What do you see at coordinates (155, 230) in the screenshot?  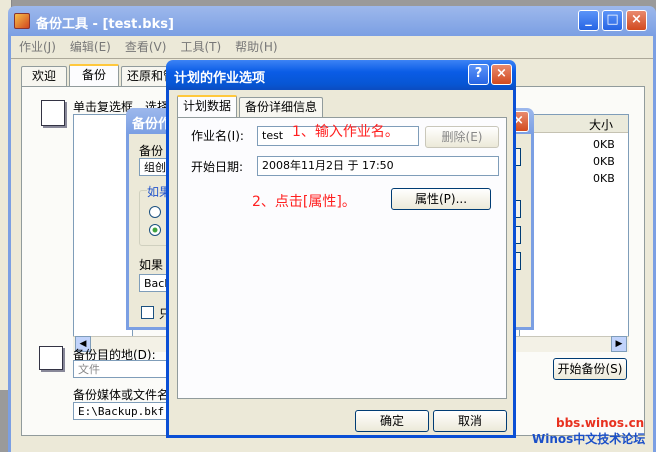 I see `radio-option-selected` at bounding box center [155, 230].